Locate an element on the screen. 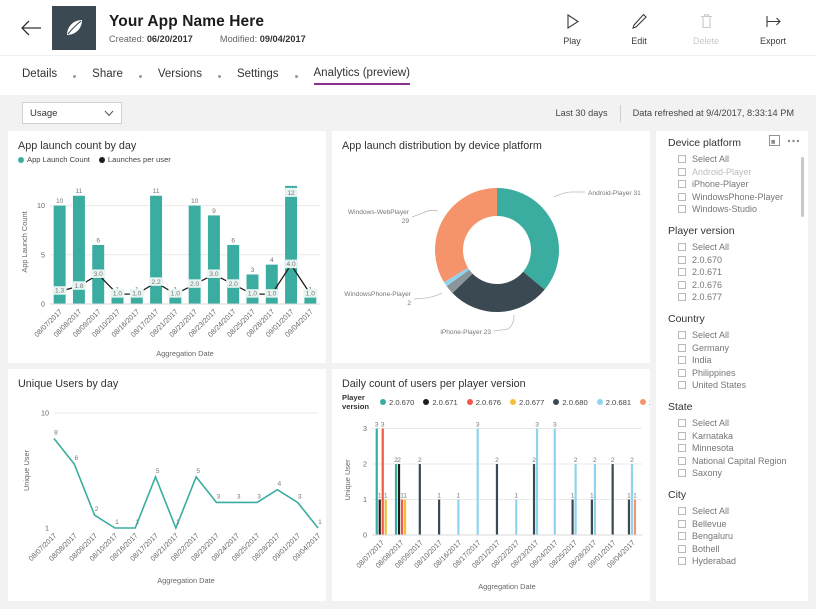 This screenshot has width=816, height=609. legend-item: 2.0.681 is located at coordinates (613, 402).